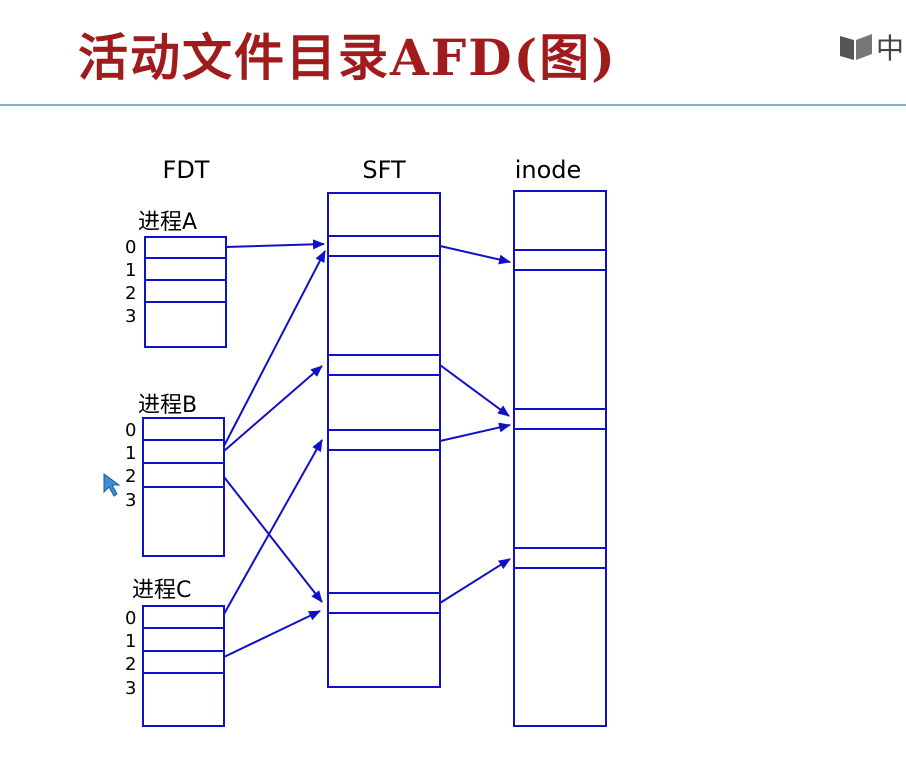  Describe the element at coordinates (183, 487) in the screenshot. I see `process-b-fdt-table` at that location.